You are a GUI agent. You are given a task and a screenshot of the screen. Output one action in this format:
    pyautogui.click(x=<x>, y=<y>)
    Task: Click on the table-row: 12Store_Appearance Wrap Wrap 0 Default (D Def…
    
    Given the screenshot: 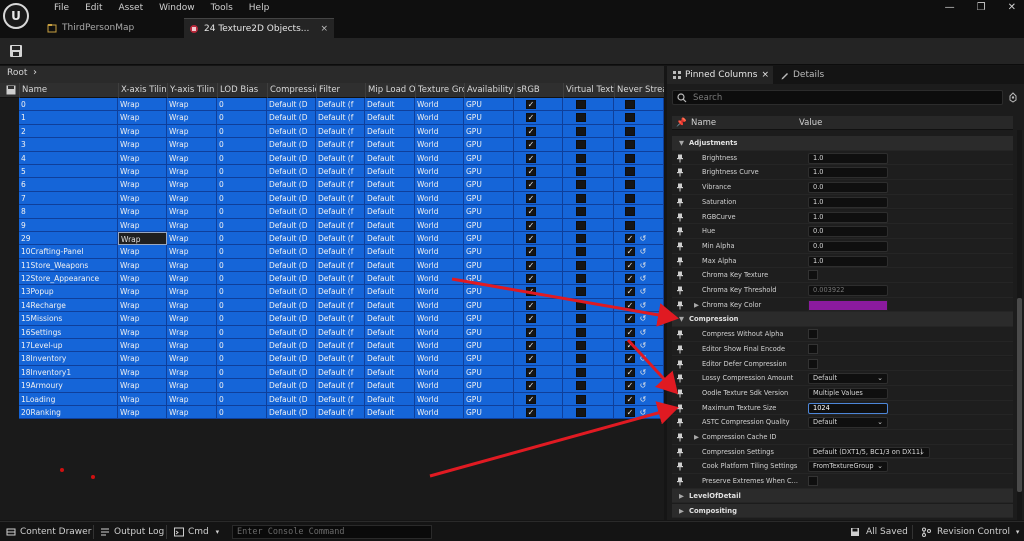 What is the action you would take?
    pyautogui.click(x=332, y=279)
    